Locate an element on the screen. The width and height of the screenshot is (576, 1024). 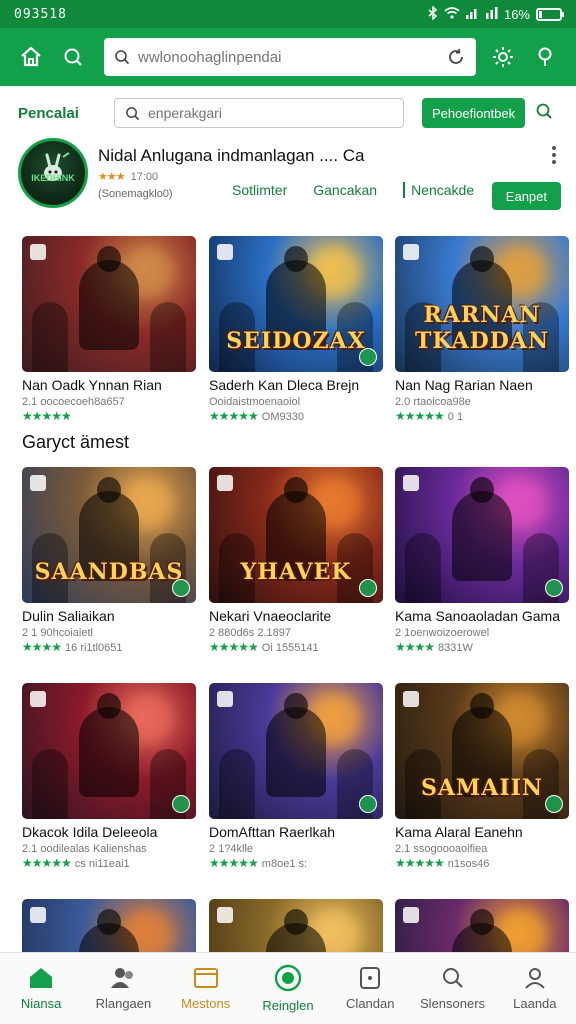
thumbnail-title: SAANDBAS is located at coordinates (109, 572).